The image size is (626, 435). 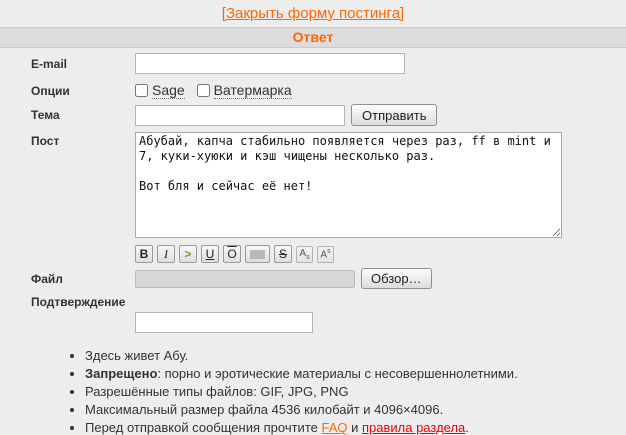 What do you see at coordinates (203, 90) in the screenshot?
I see `watermark-checkbox` at bounding box center [203, 90].